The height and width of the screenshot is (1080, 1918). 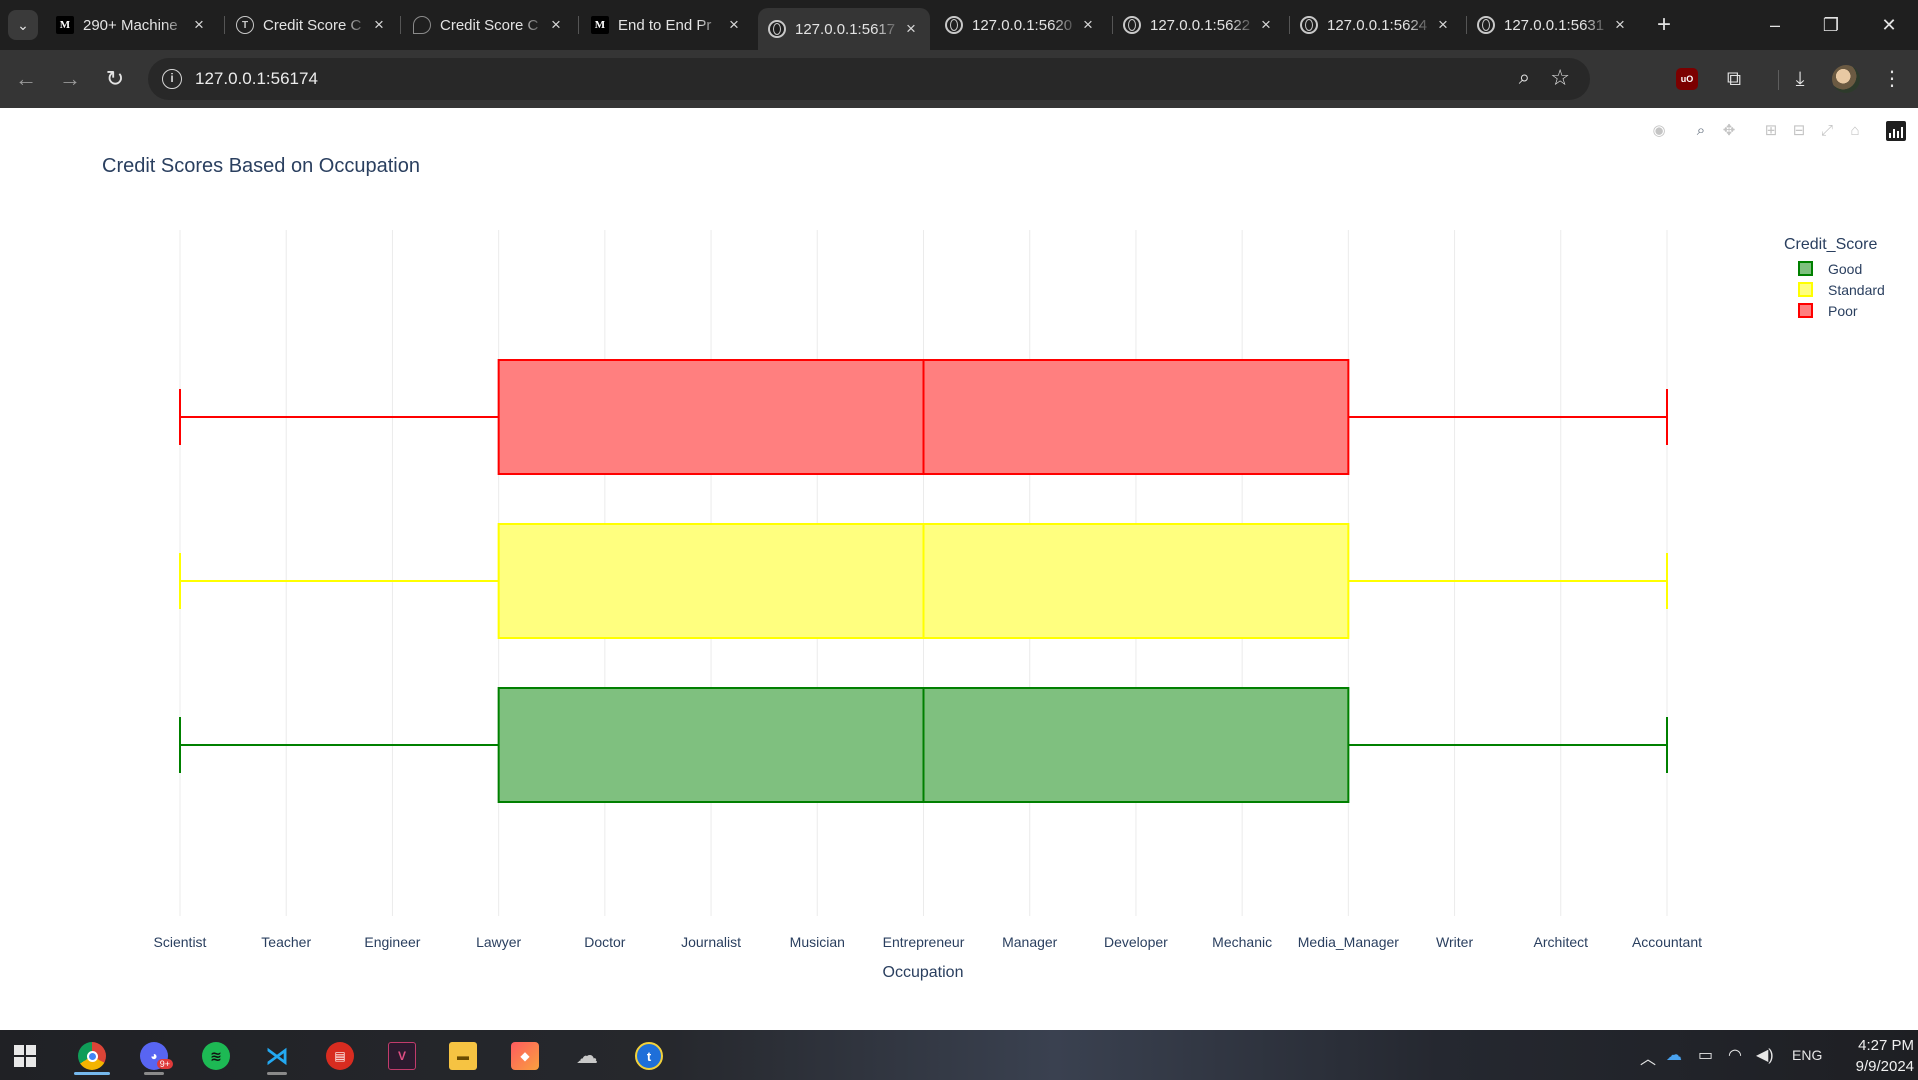 I want to click on tab-localhost-5: 127.0.0.1:5631 ×, so click(x=1553, y=25).